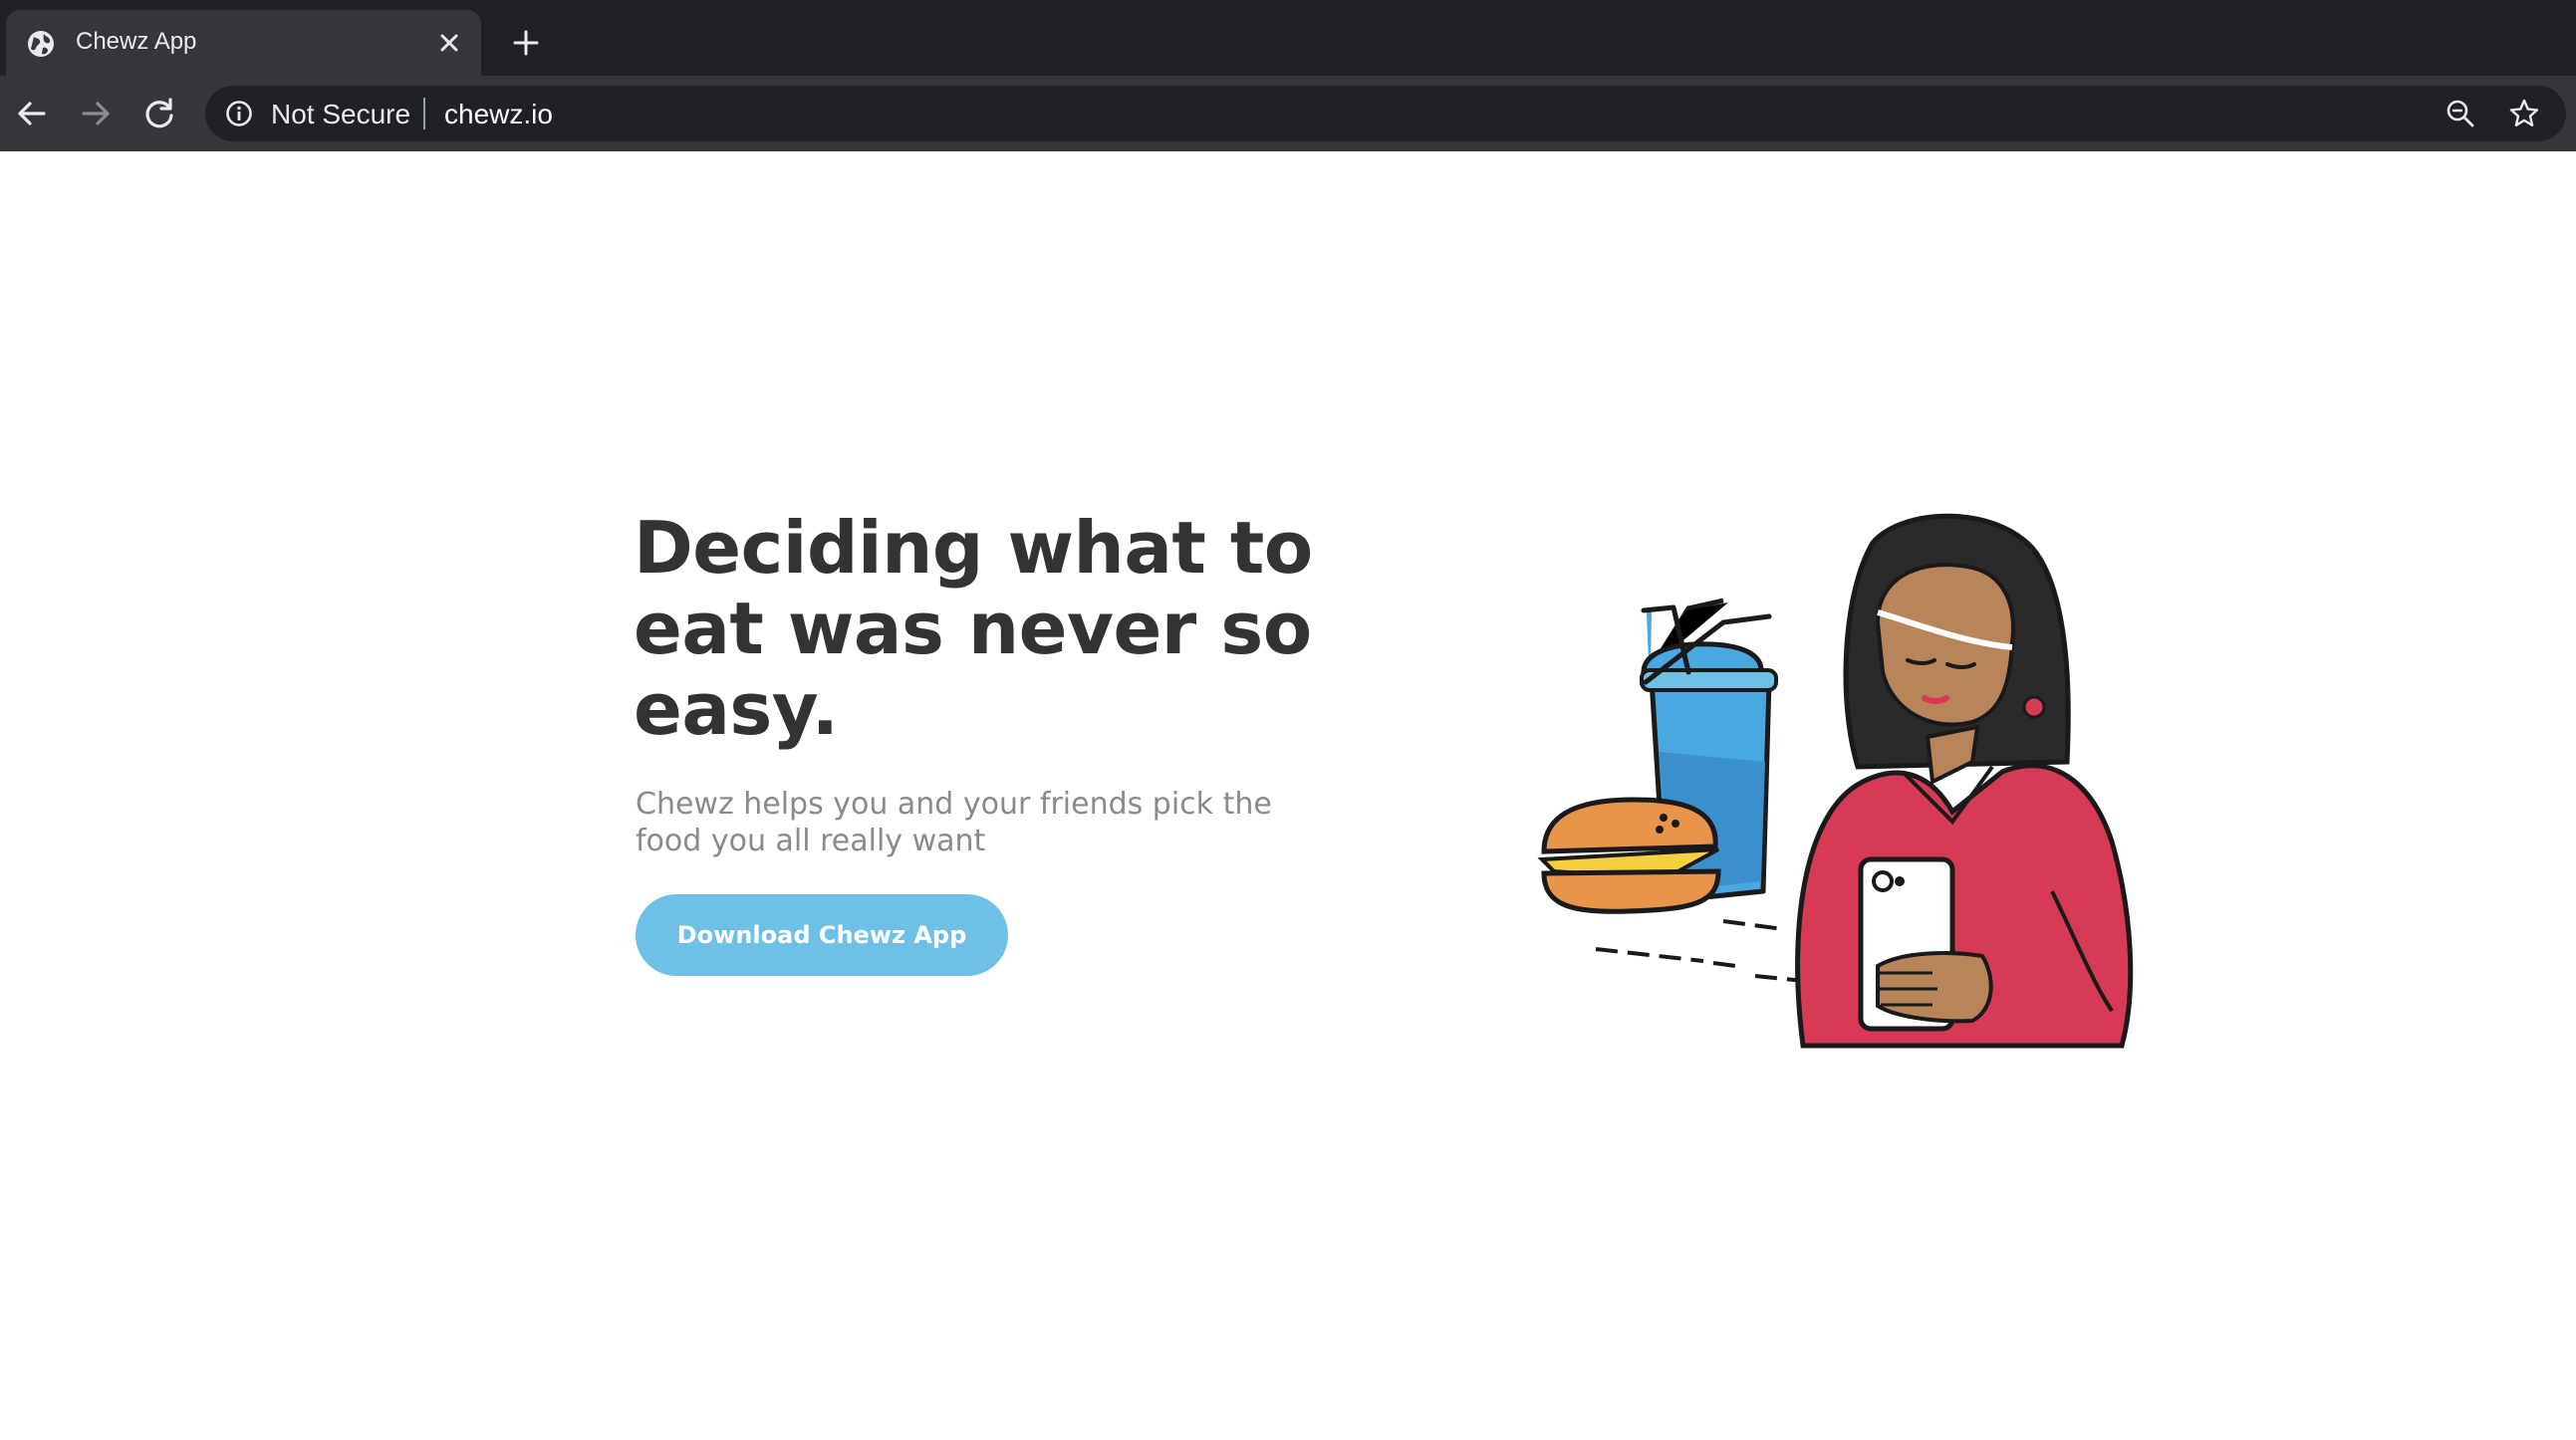 The height and width of the screenshot is (1440, 2576). I want to click on browser-chrome: Chewz App Not Secure chewz.io, so click(1288, 75).